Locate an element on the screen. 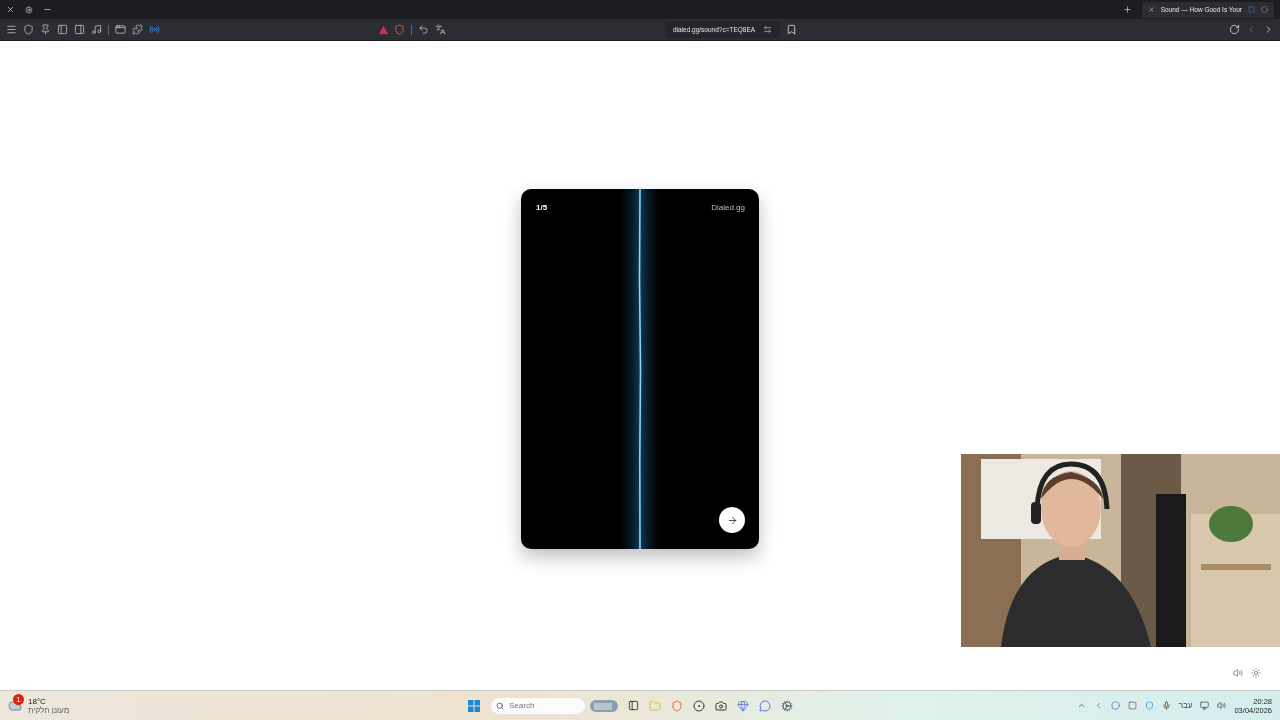  bookmark-icon is located at coordinates (792, 29).